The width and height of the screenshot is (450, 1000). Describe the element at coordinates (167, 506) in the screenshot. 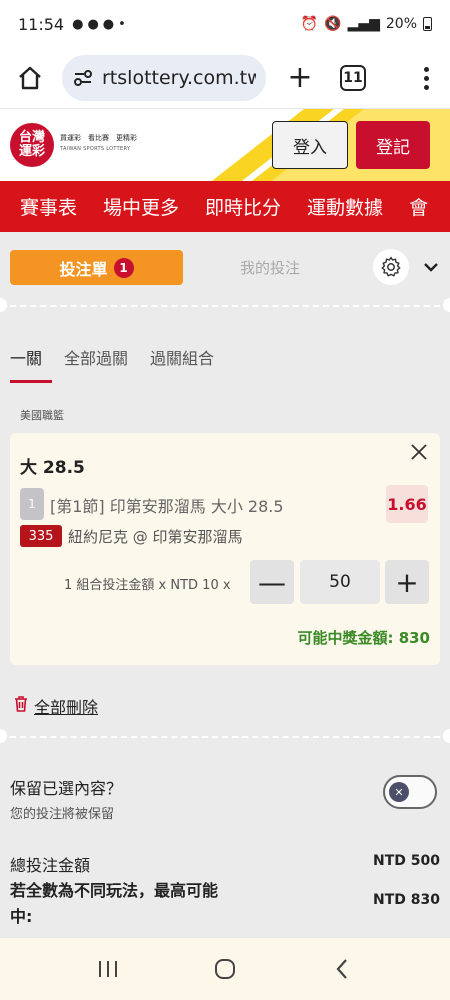

I see `bet-market: [第1節] 印第安那溜馬 大小 28.5` at that location.